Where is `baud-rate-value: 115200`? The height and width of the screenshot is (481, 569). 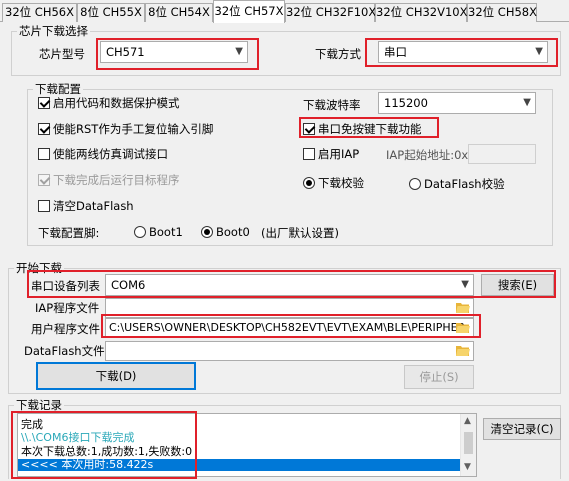 baud-rate-value: 115200 is located at coordinates (406, 103).